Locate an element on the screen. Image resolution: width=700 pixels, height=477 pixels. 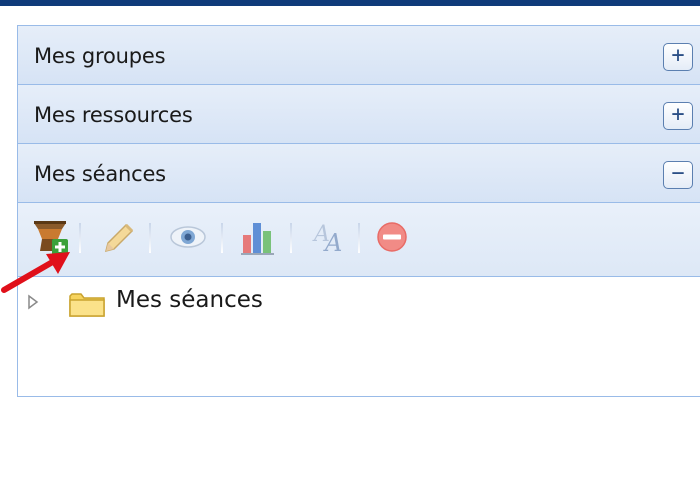
view-eye-icon is located at coordinates (188, 237).